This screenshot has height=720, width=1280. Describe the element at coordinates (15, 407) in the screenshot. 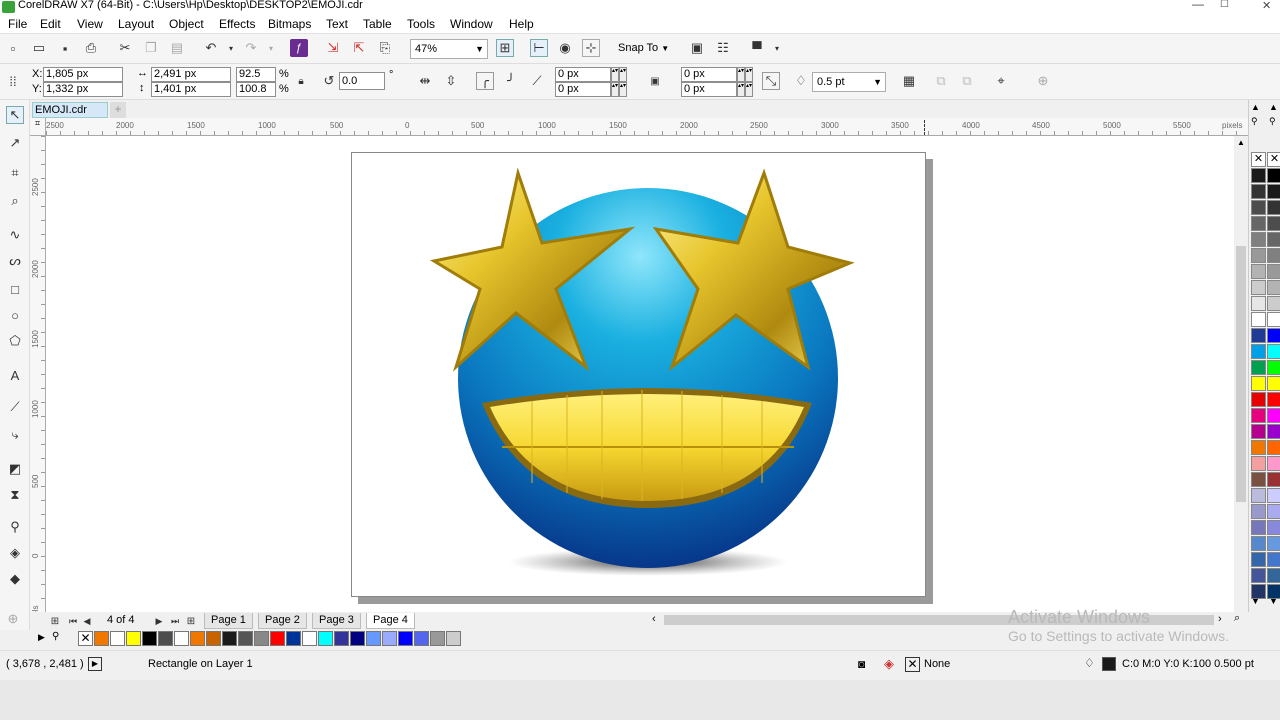

I see `parallel-dimension-icon: ⟋` at that location.